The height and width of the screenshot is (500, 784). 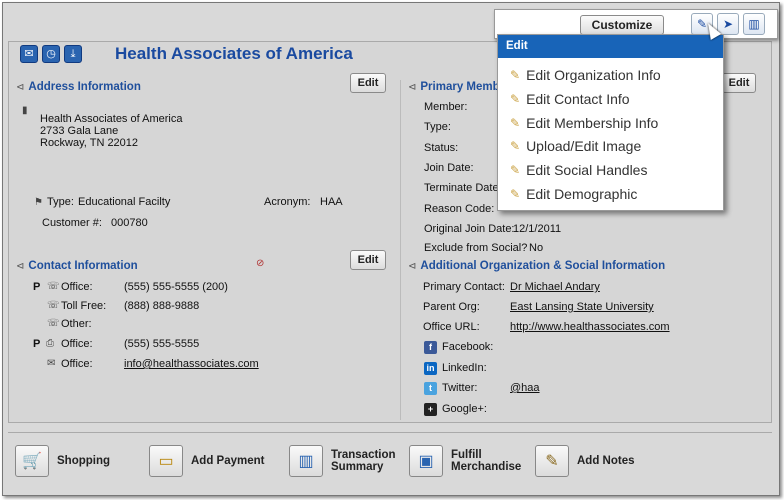 What do you see at coordinates (587, 170) in the screenshot?
I see `menu-item-label: Edit Social Handles` at bounding box center [587, 170].